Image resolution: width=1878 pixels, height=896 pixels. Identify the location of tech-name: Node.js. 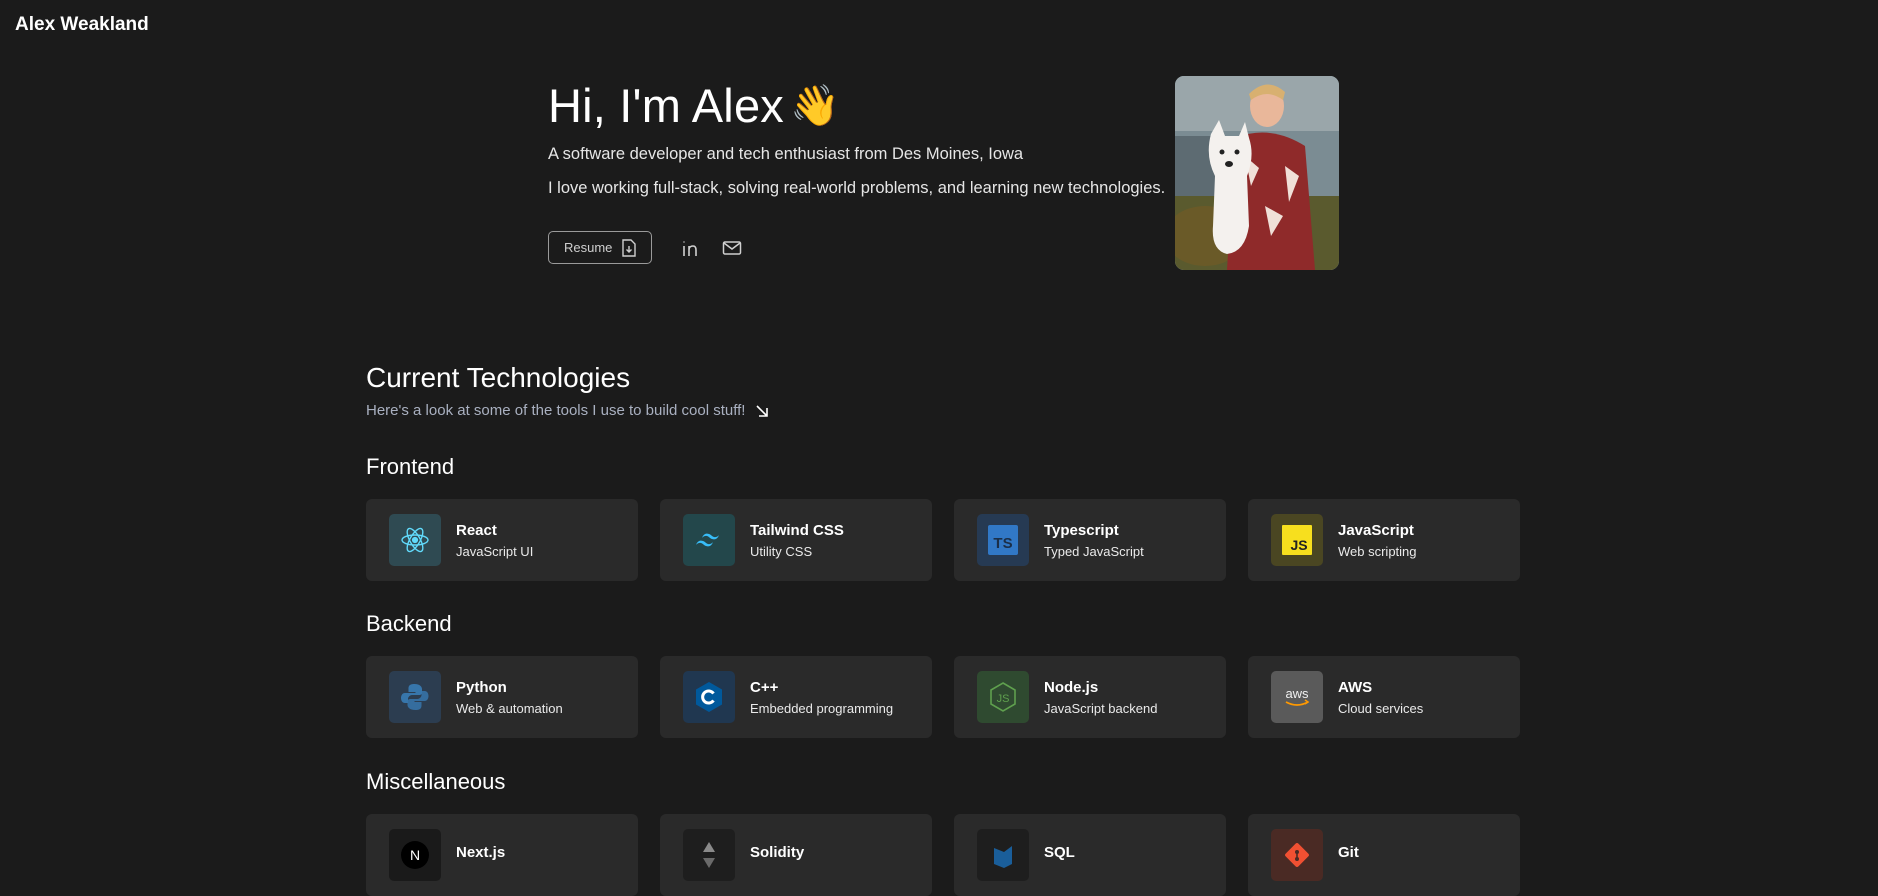
(1071, 687).